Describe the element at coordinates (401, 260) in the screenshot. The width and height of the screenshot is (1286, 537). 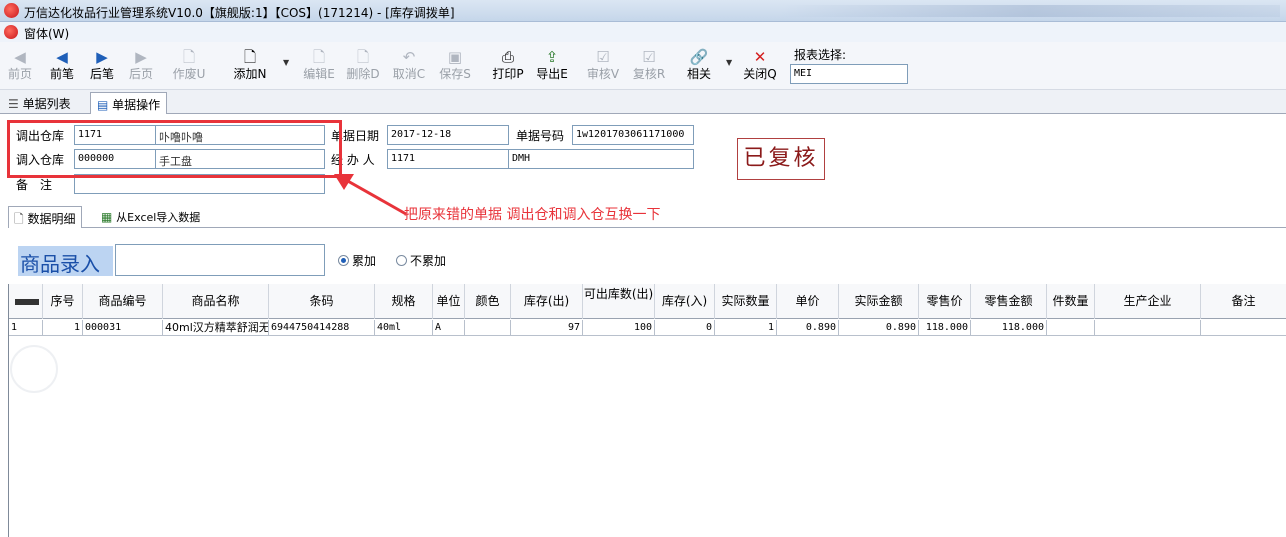
I see `radio-unchecked-icon` at that location.